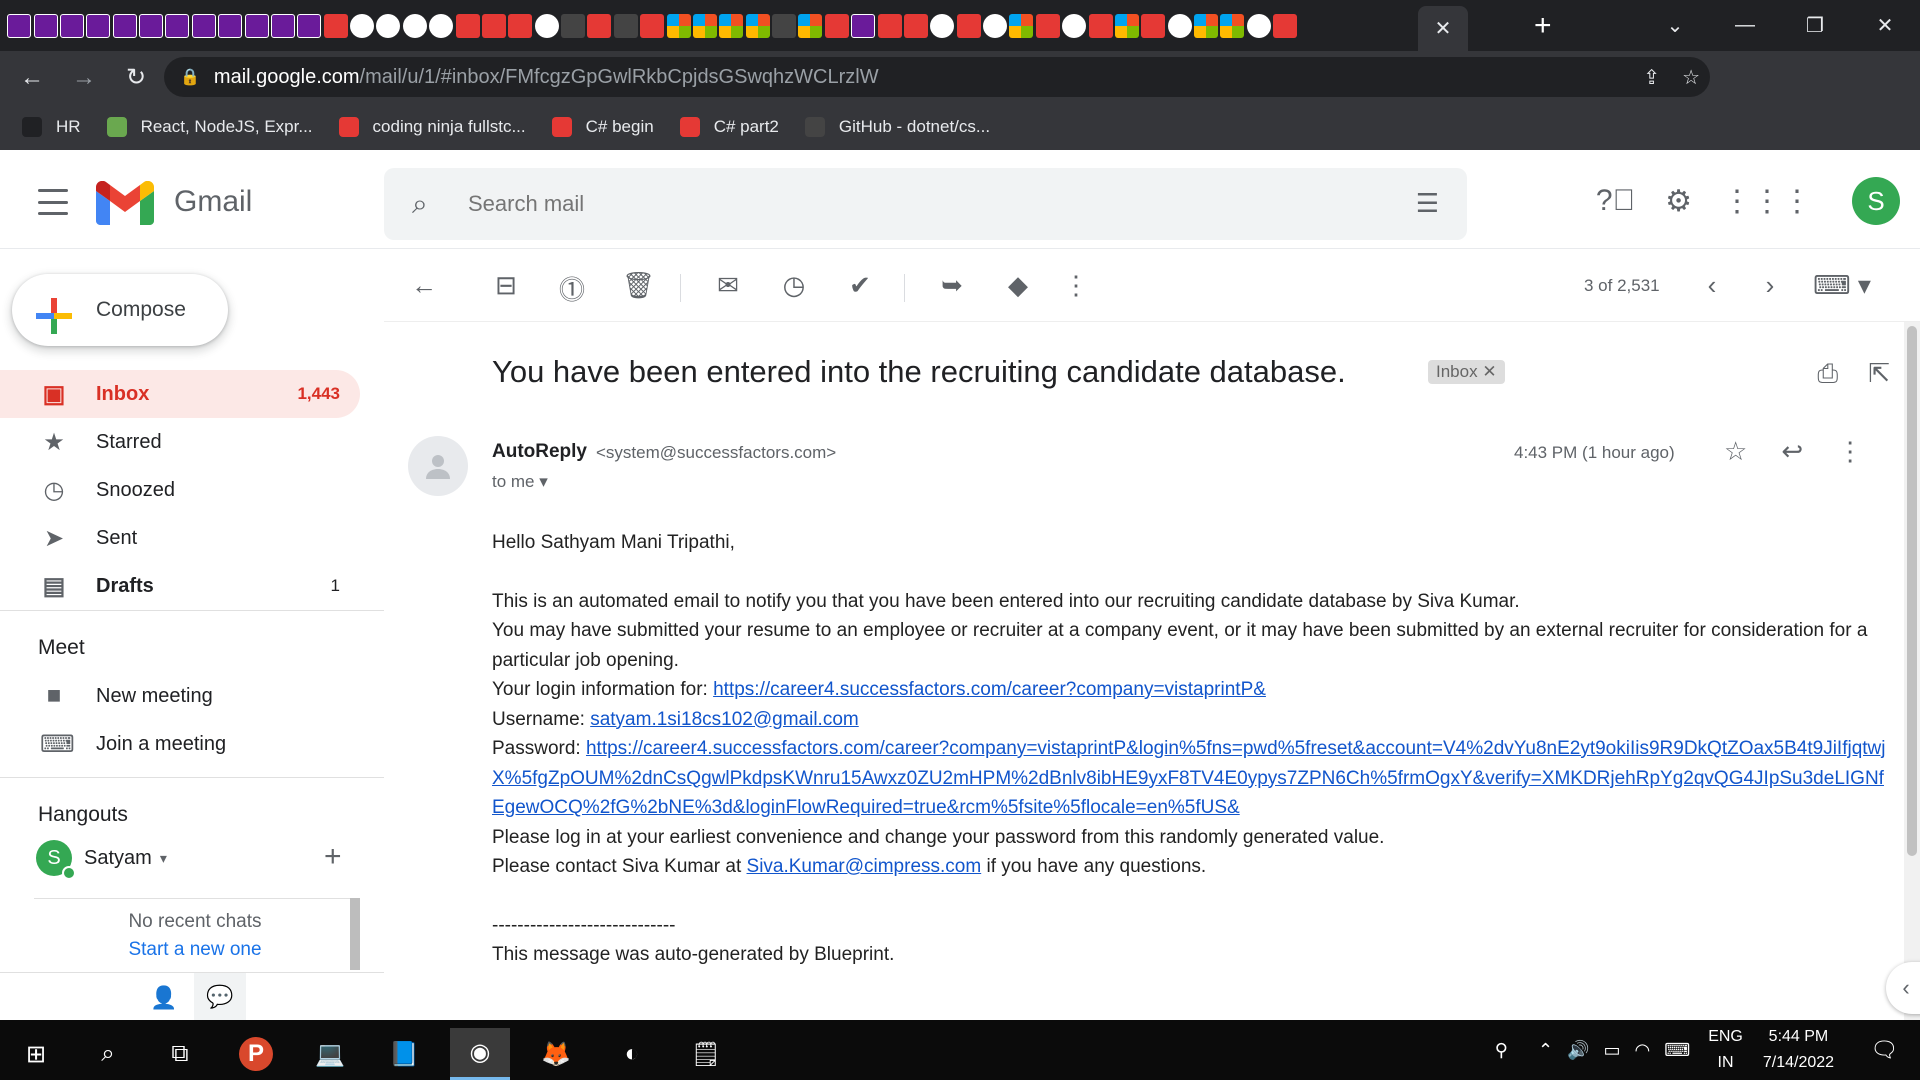 This screenshot has height=1080, width=1920. Describe the element at coordinates (180, 490) in the screenshot. I see `sidebar-item-snoozed: ◷ Snoozed` at that location.